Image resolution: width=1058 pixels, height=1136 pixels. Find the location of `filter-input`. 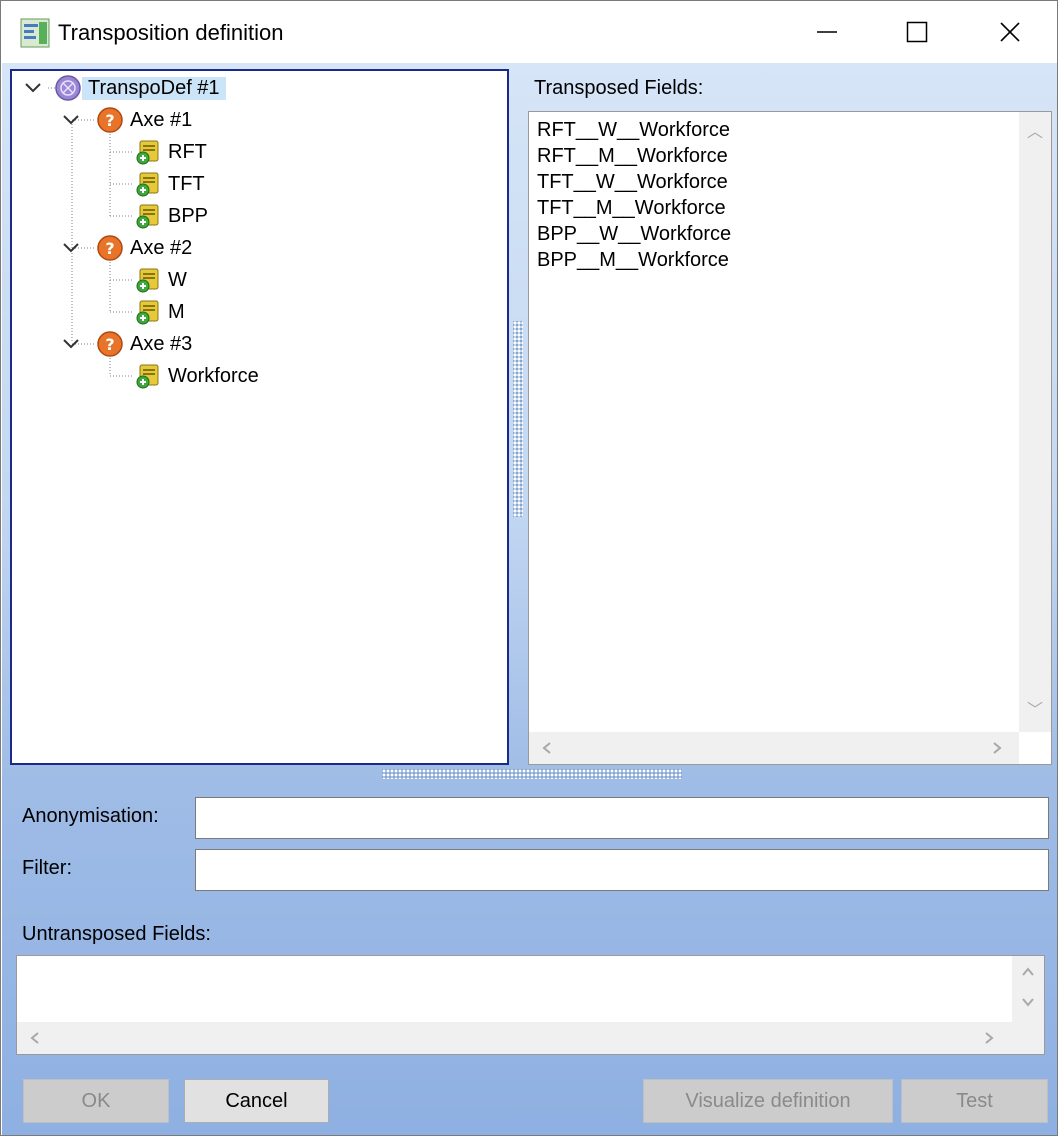

filter-input is located at coordinates (622, 870).